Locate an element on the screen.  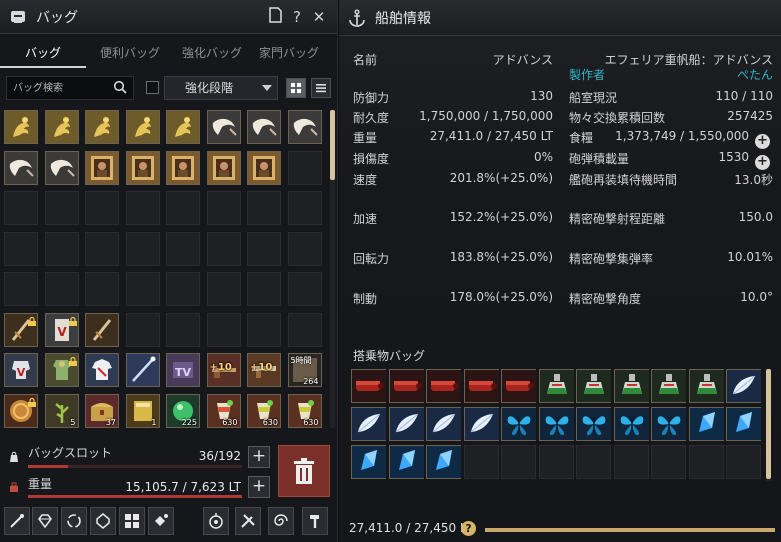
crystal-button is located at coordinates (103, 521).